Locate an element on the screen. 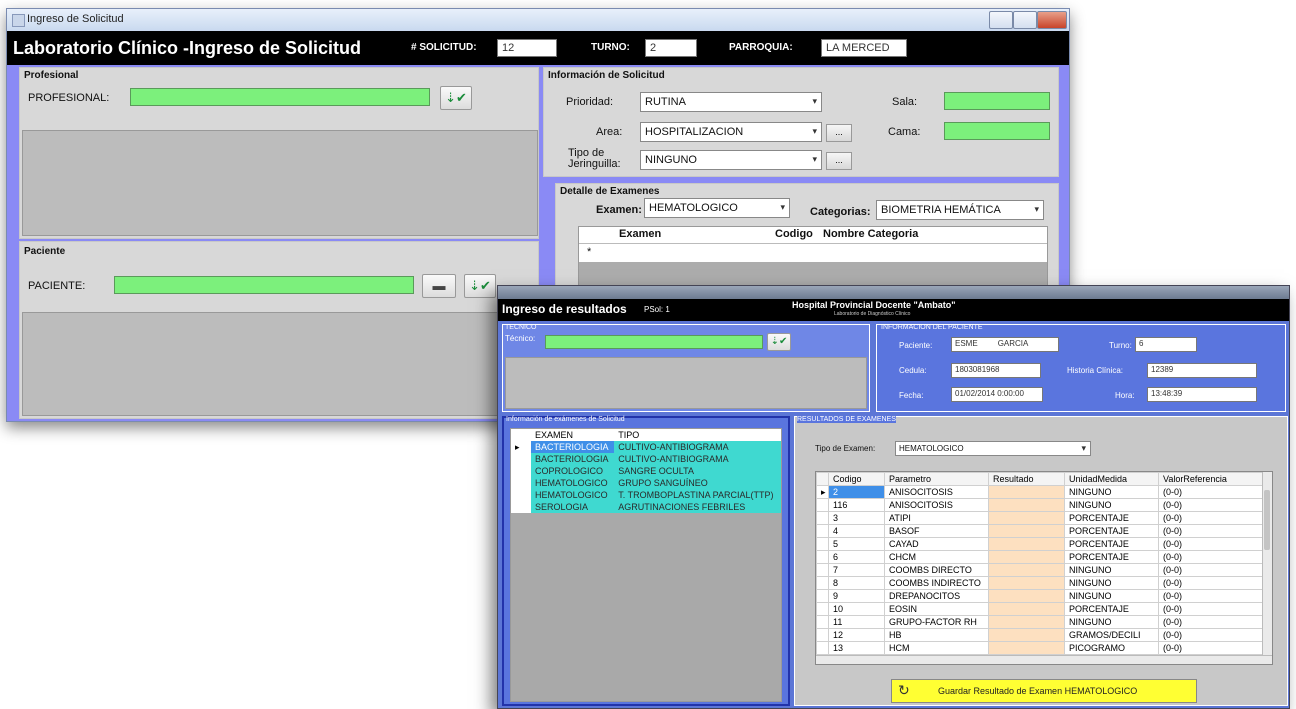 This screenshot has height=709, width=1296. profesional-field is located at coordinates (280, 97).